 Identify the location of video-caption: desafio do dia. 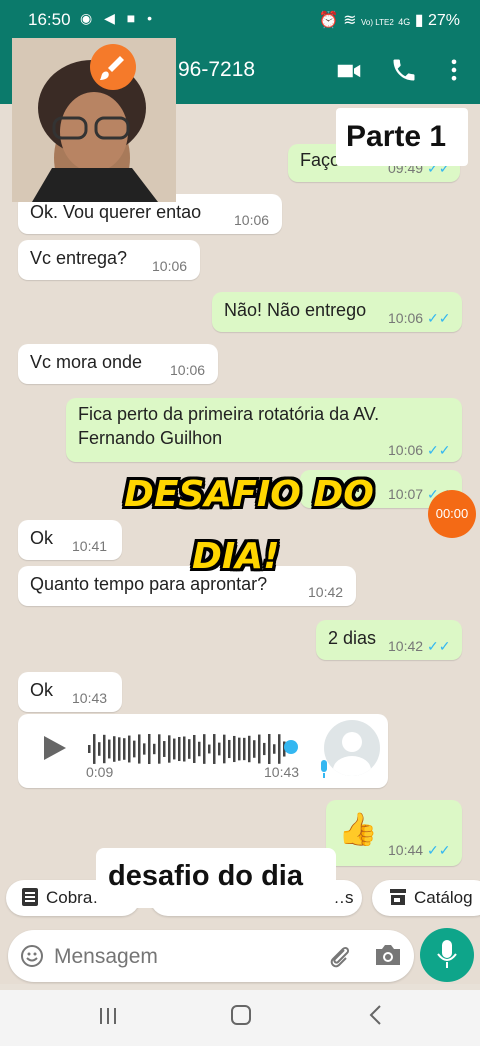
(216, 878).